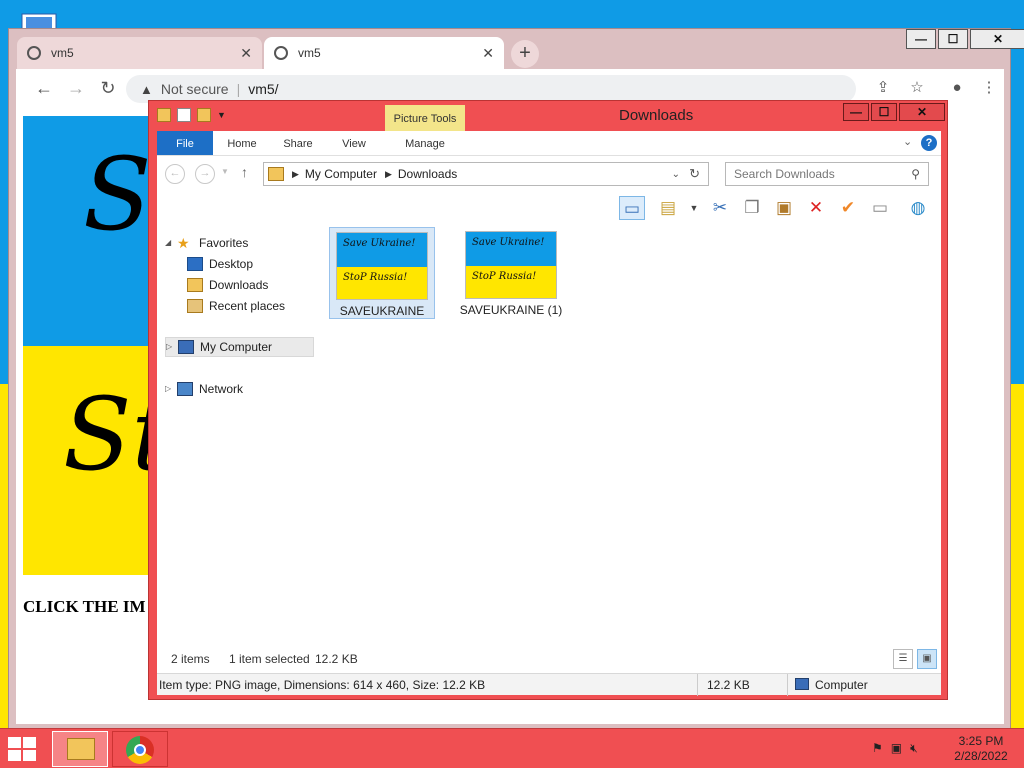  I want to click on banner-scrawl-bottom: St, so click(108, 434).